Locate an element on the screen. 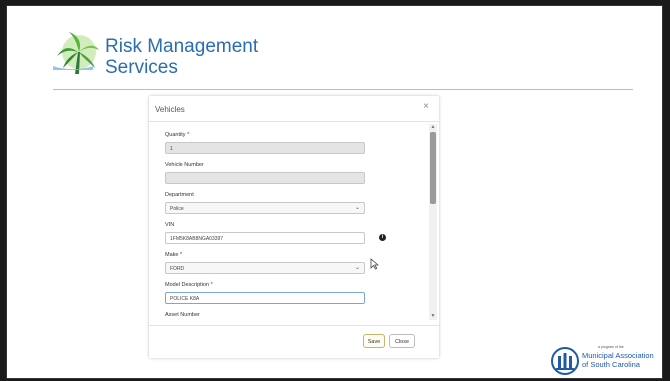 This screenshot has width=670, height=381. make-label: Make * is located at coordinates (174, 255).